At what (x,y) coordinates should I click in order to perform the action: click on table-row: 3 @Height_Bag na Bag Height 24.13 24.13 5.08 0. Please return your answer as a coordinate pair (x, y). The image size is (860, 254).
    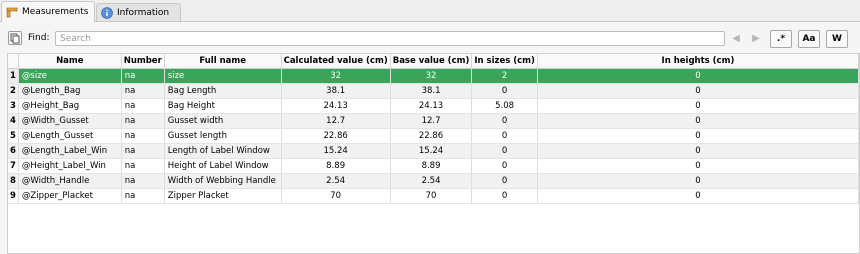
    Looking at the image, I should click on (433, 106).